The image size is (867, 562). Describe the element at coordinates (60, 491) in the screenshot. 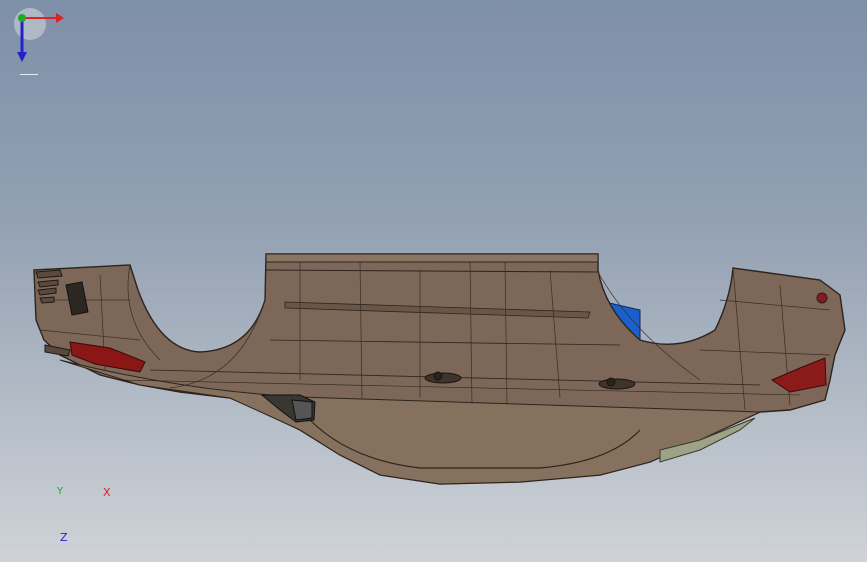

I see `y-axis-label: Y` at that location.